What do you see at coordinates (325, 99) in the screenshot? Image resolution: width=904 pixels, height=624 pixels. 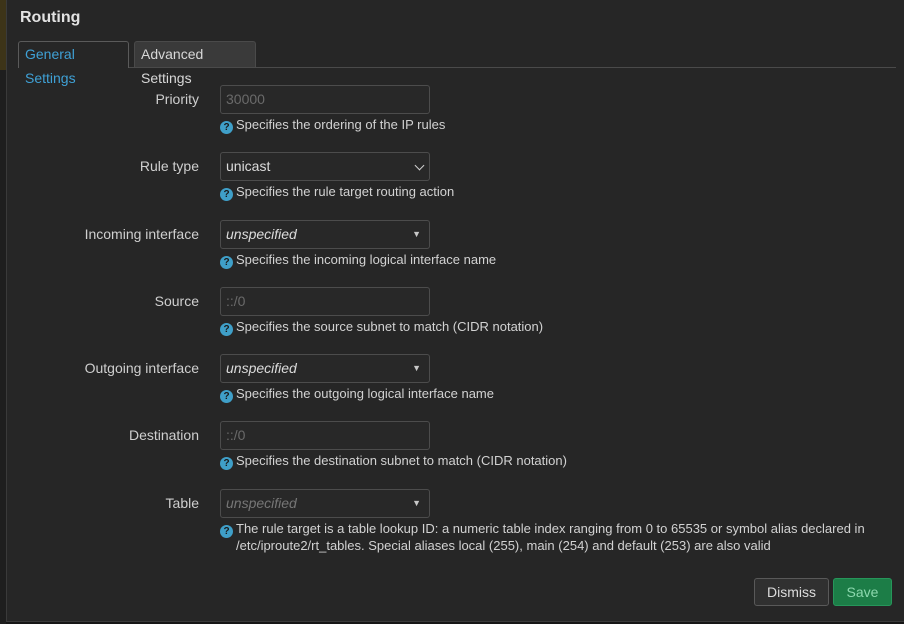 I see `priority-input: 30000` at bounding box center [325, 99].